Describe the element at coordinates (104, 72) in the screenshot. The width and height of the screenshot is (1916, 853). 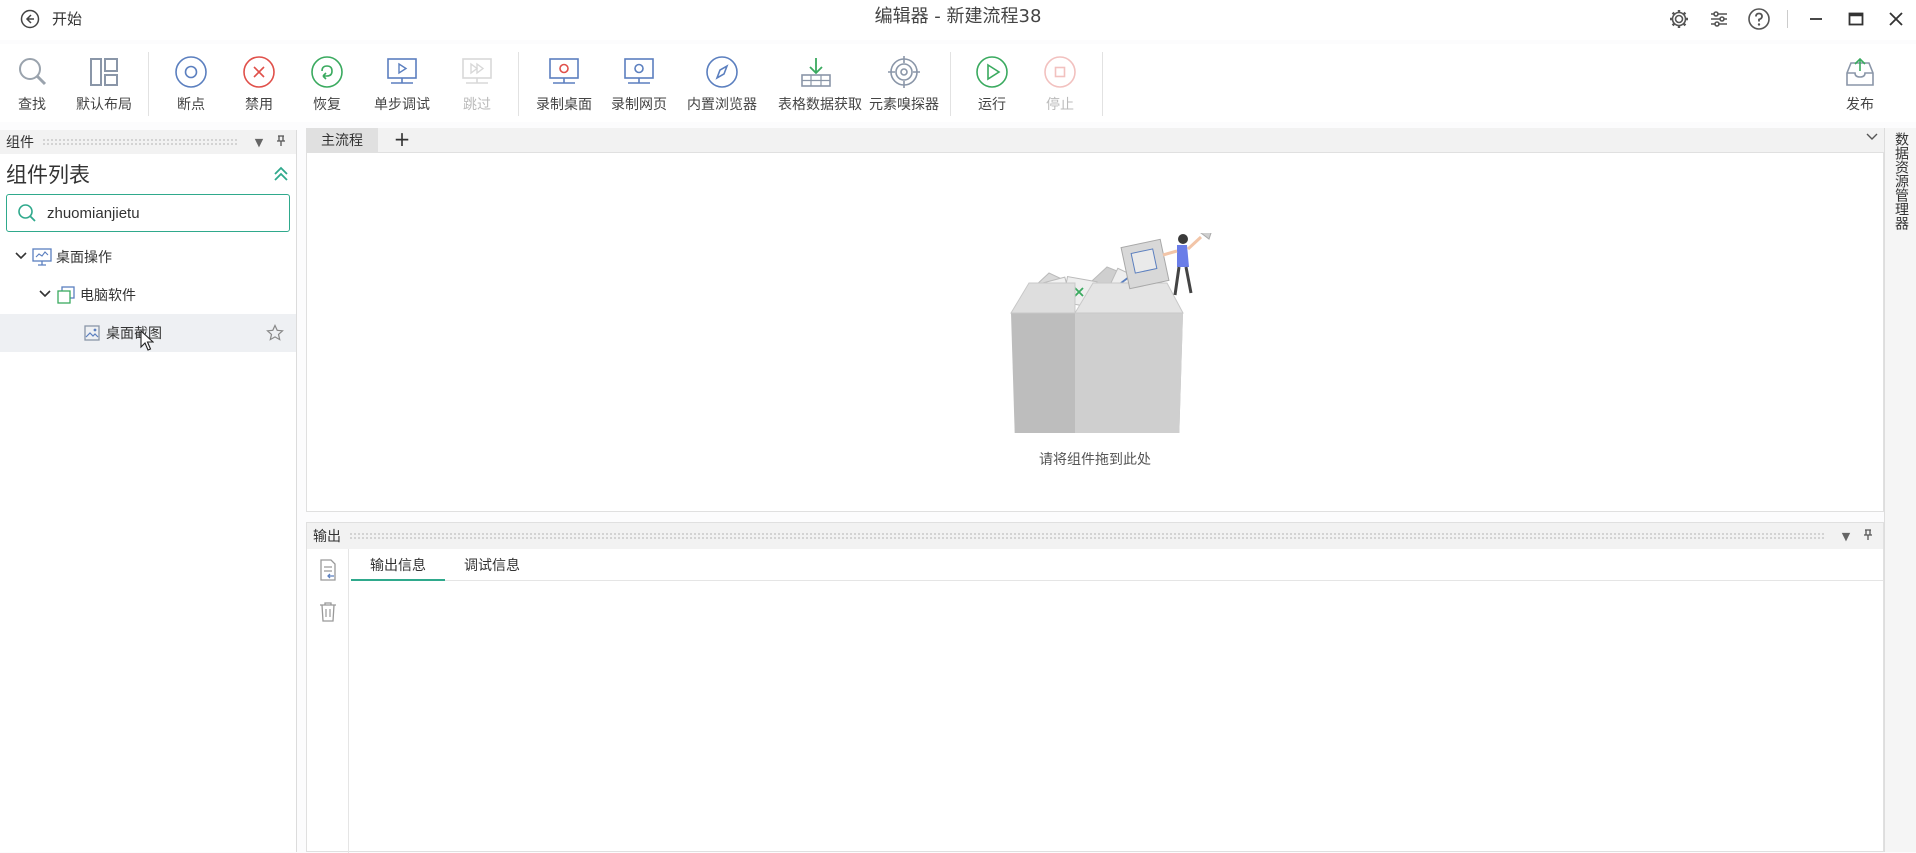
I see `layout-icon` at that location.